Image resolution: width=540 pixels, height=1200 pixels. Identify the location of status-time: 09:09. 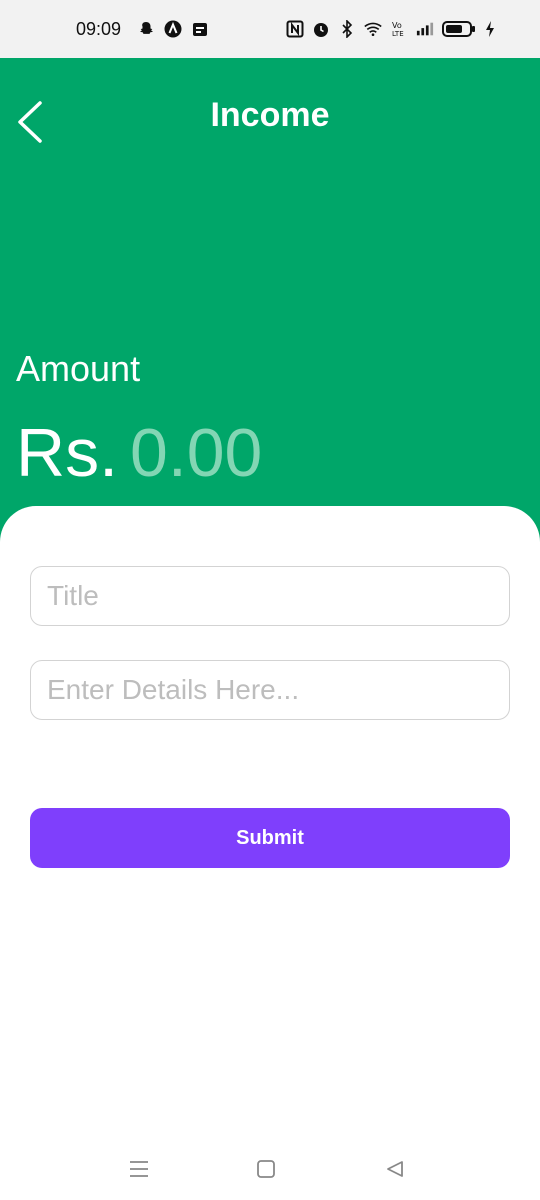
(99, 28).